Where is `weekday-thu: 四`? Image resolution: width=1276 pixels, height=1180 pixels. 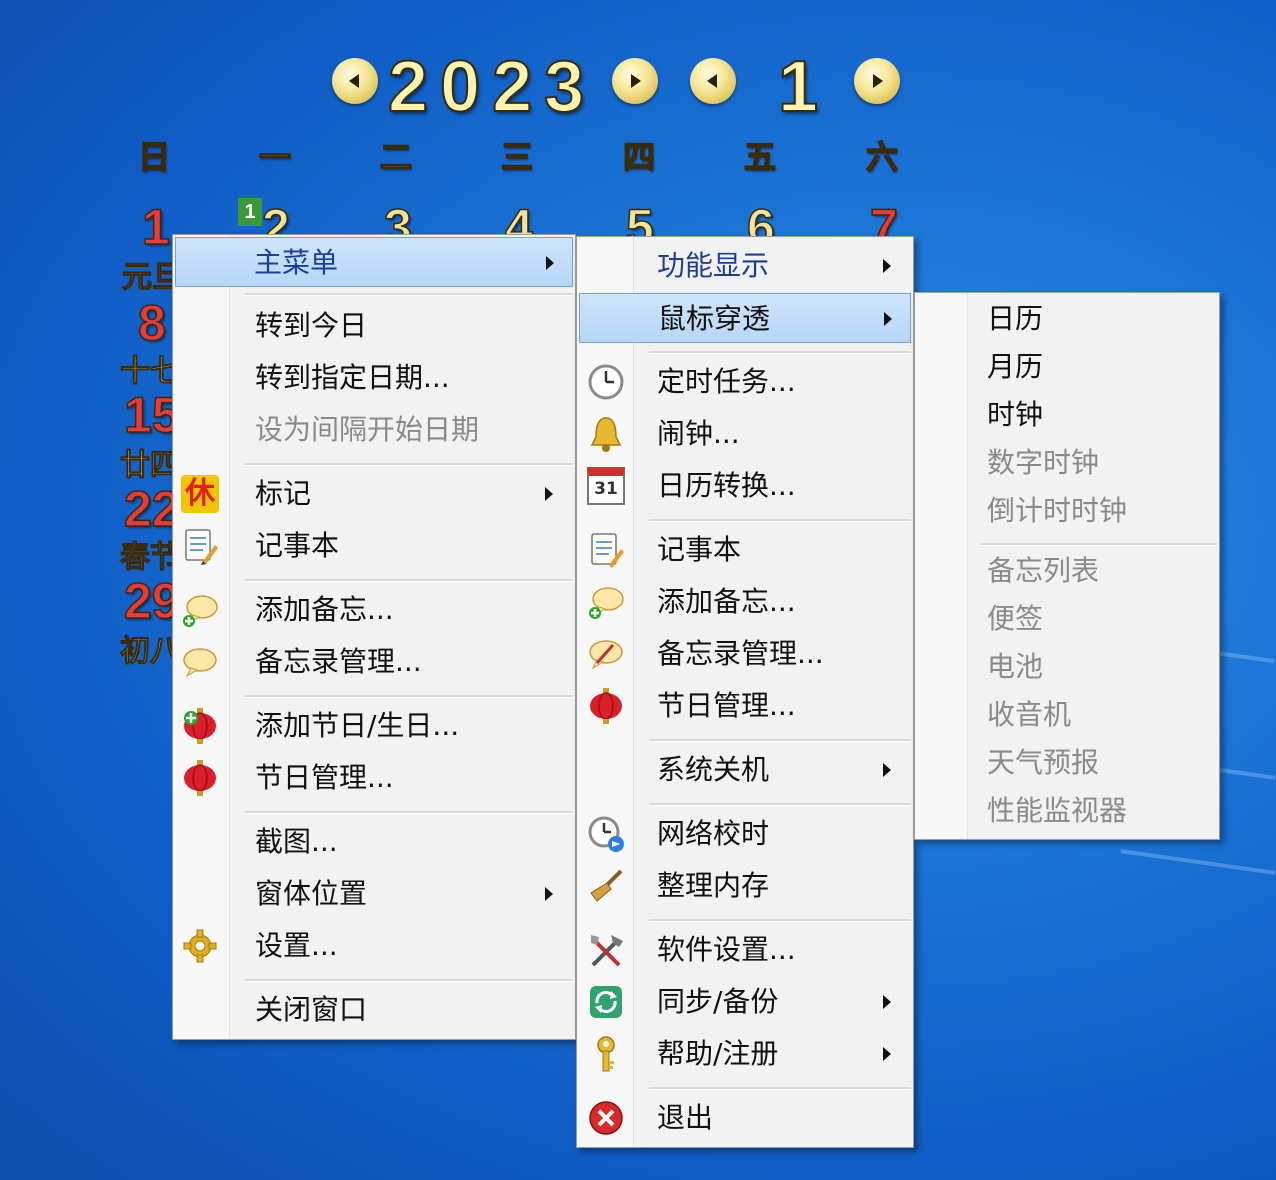
weekday-thu: 四 is located at coordinates (639, 157).